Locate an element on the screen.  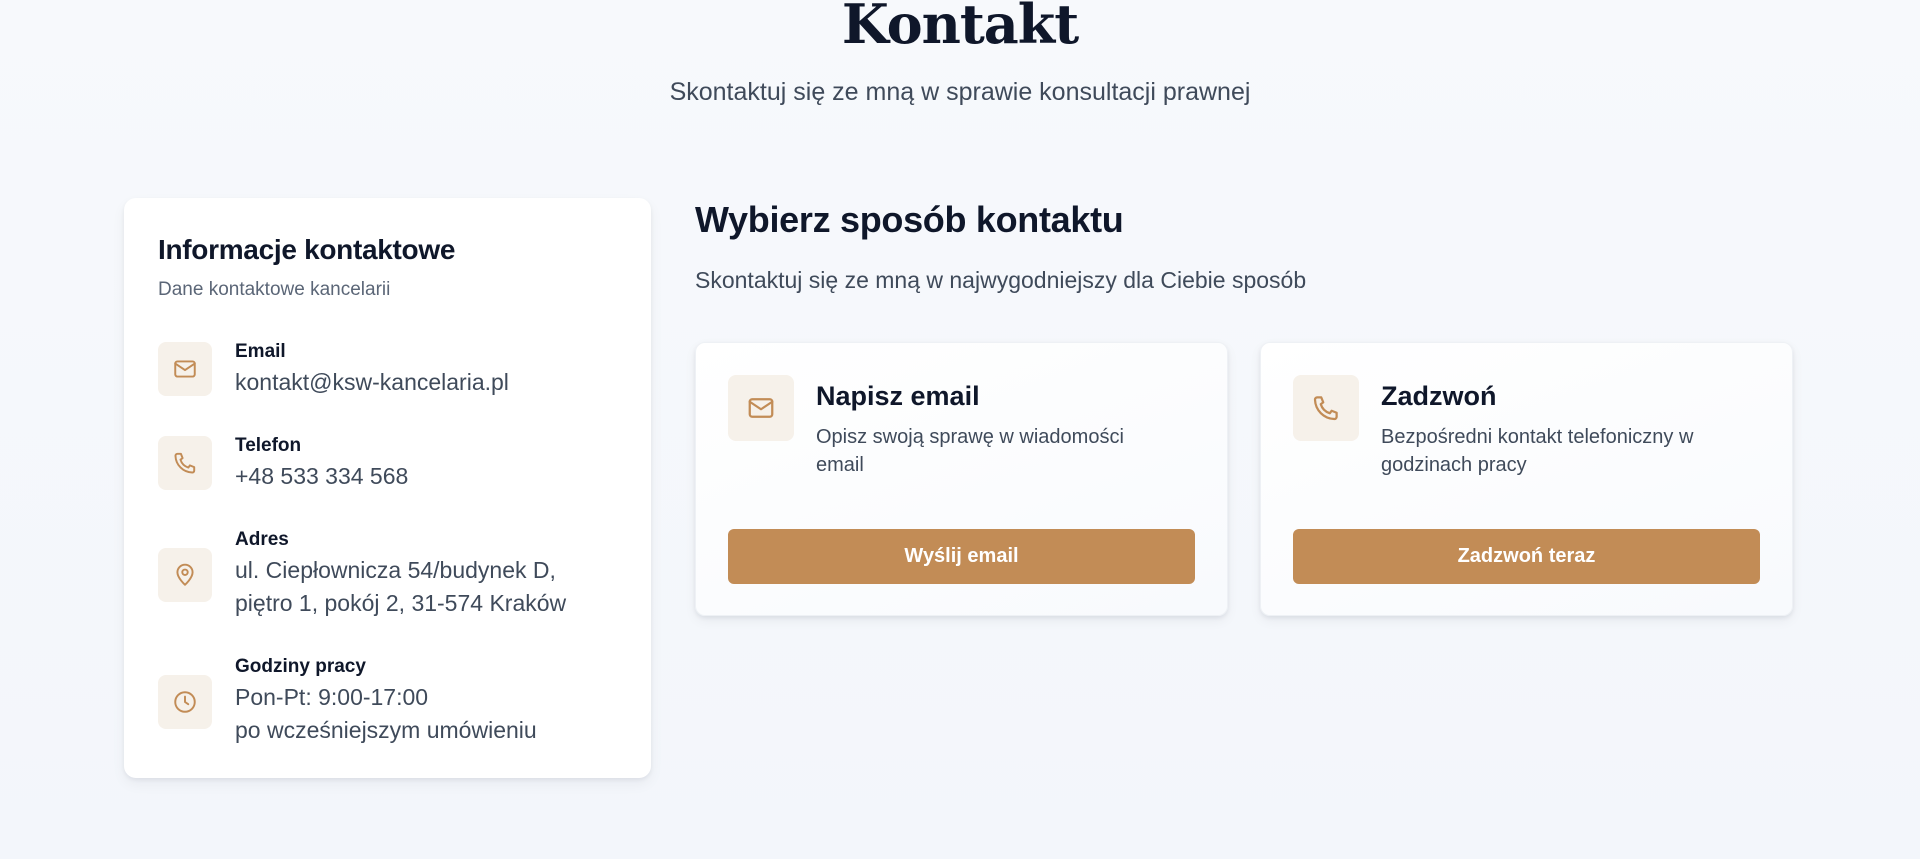
clock-icon is located at coordinates (185, 702).